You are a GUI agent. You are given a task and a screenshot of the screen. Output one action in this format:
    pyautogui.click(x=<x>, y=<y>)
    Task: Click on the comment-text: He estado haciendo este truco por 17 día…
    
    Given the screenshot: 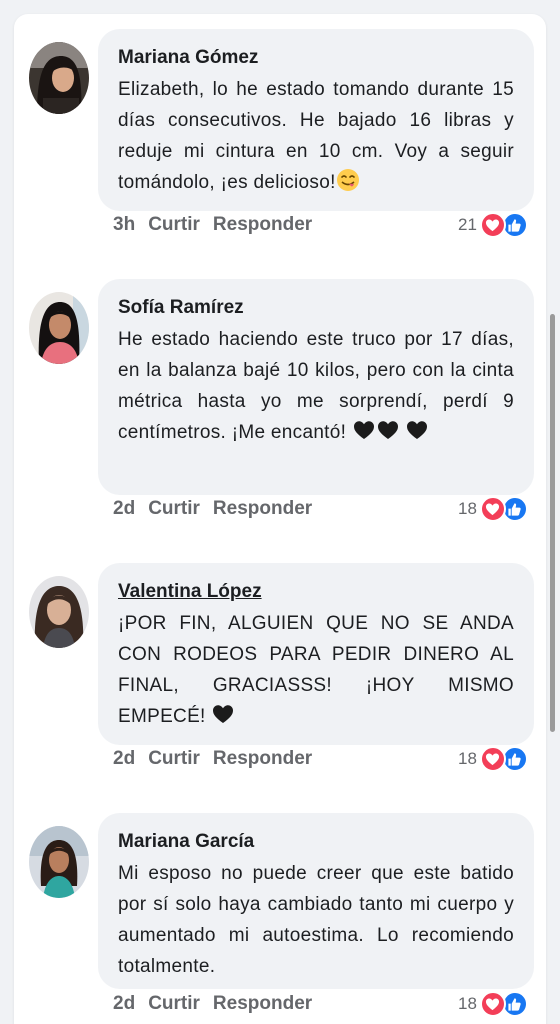 What is the action you would take?
    pyautogui.click(x=316, y=386)
    